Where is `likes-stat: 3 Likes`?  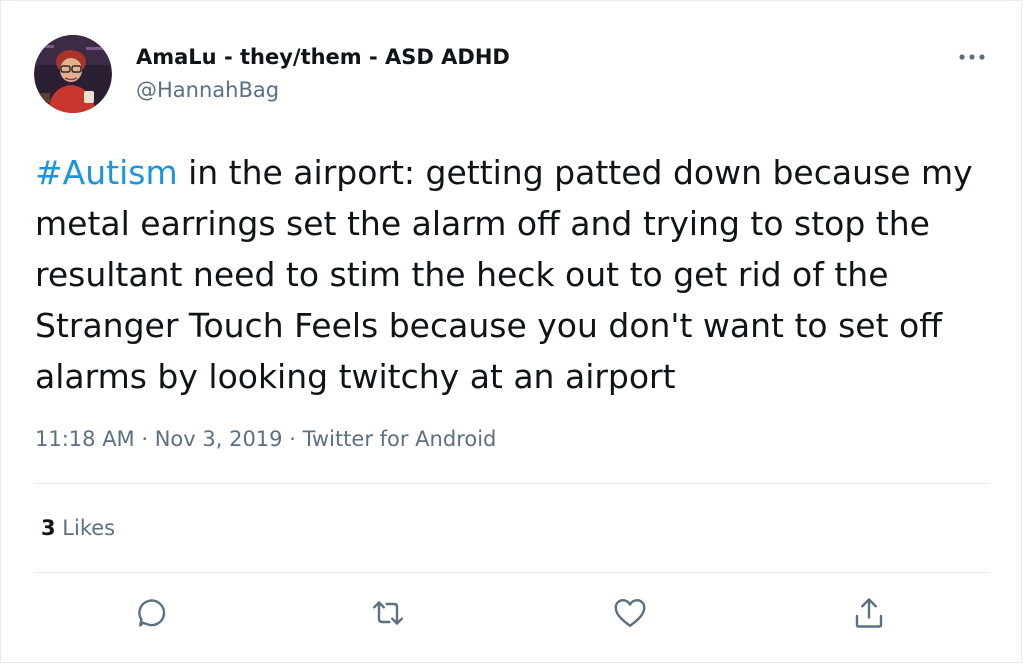 likes-stat: 3 Likes is located at coordinates (78, 528).